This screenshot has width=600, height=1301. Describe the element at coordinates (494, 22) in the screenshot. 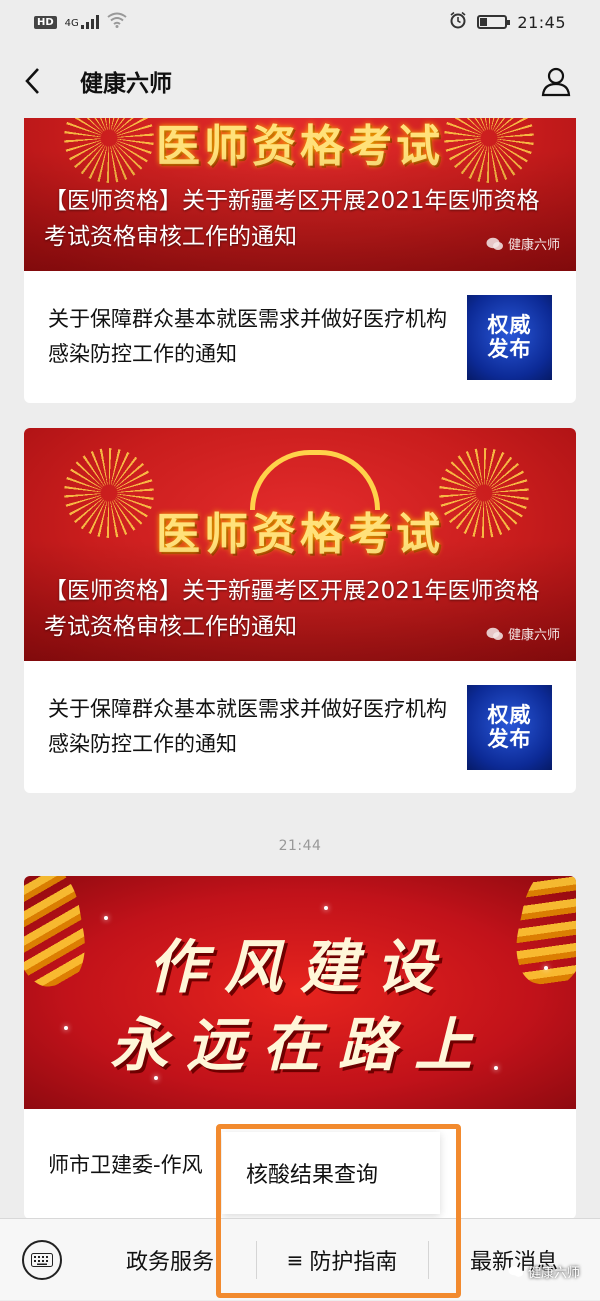

I see `battery-icon` at that location.